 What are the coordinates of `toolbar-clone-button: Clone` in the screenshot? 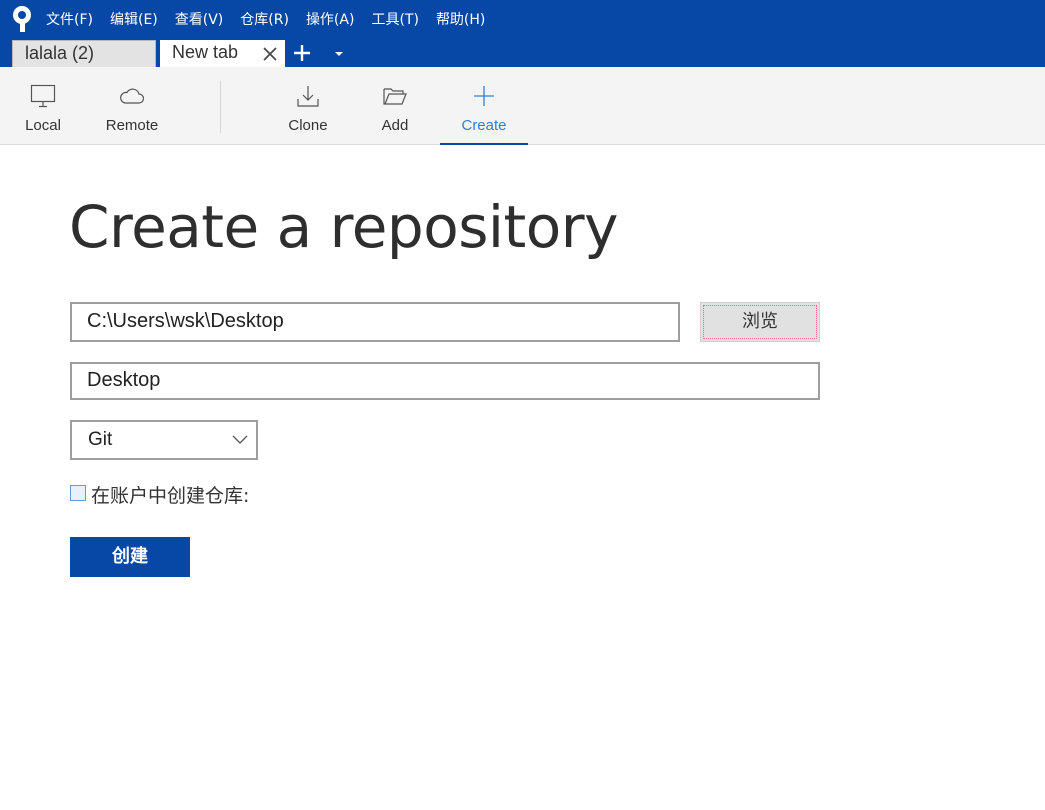 It's located at (308, 105).